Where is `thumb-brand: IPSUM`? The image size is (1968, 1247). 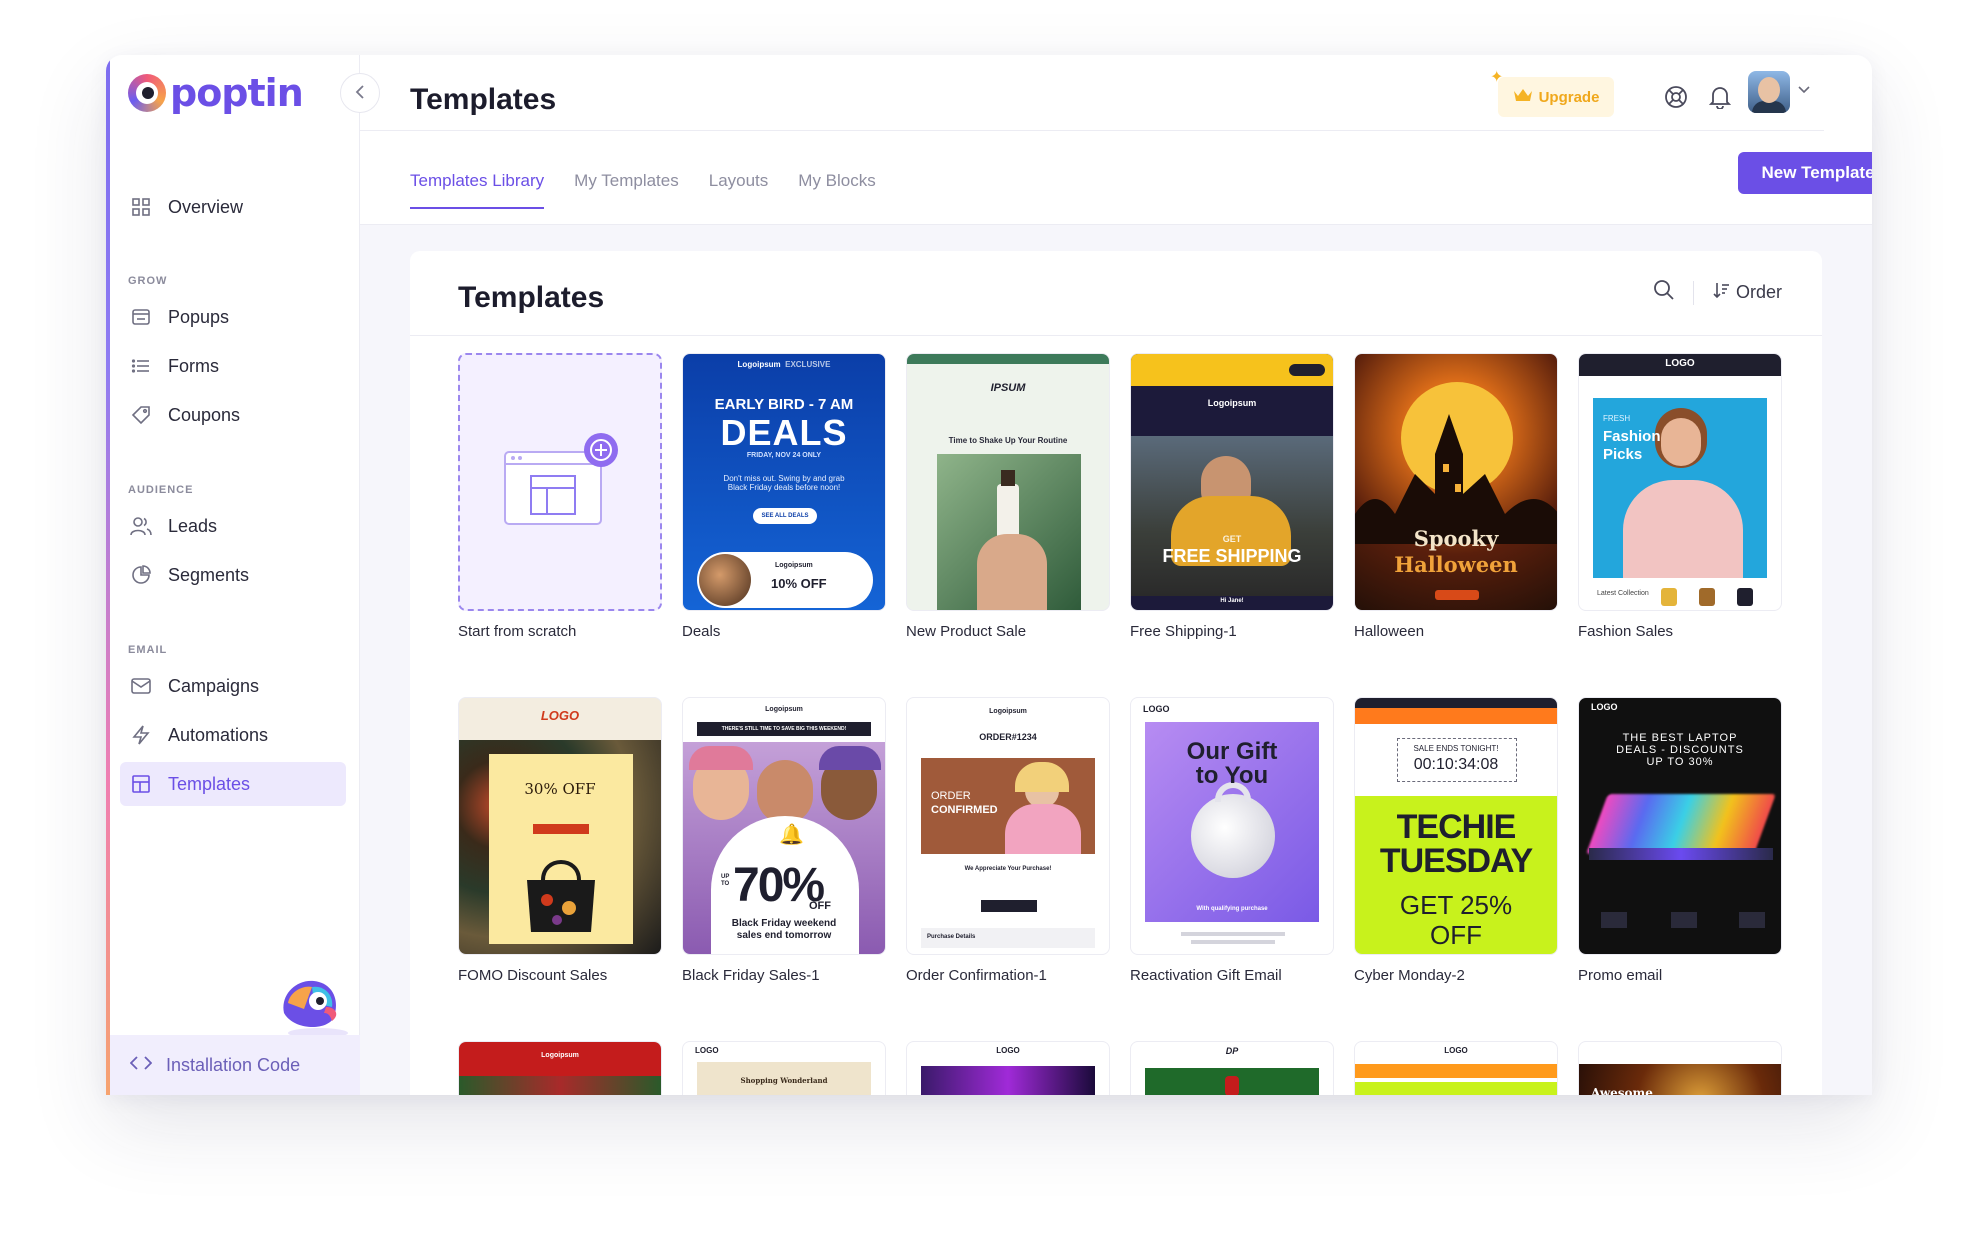 thumb-brand: IPSUM is located at coordinates (1008, 388).